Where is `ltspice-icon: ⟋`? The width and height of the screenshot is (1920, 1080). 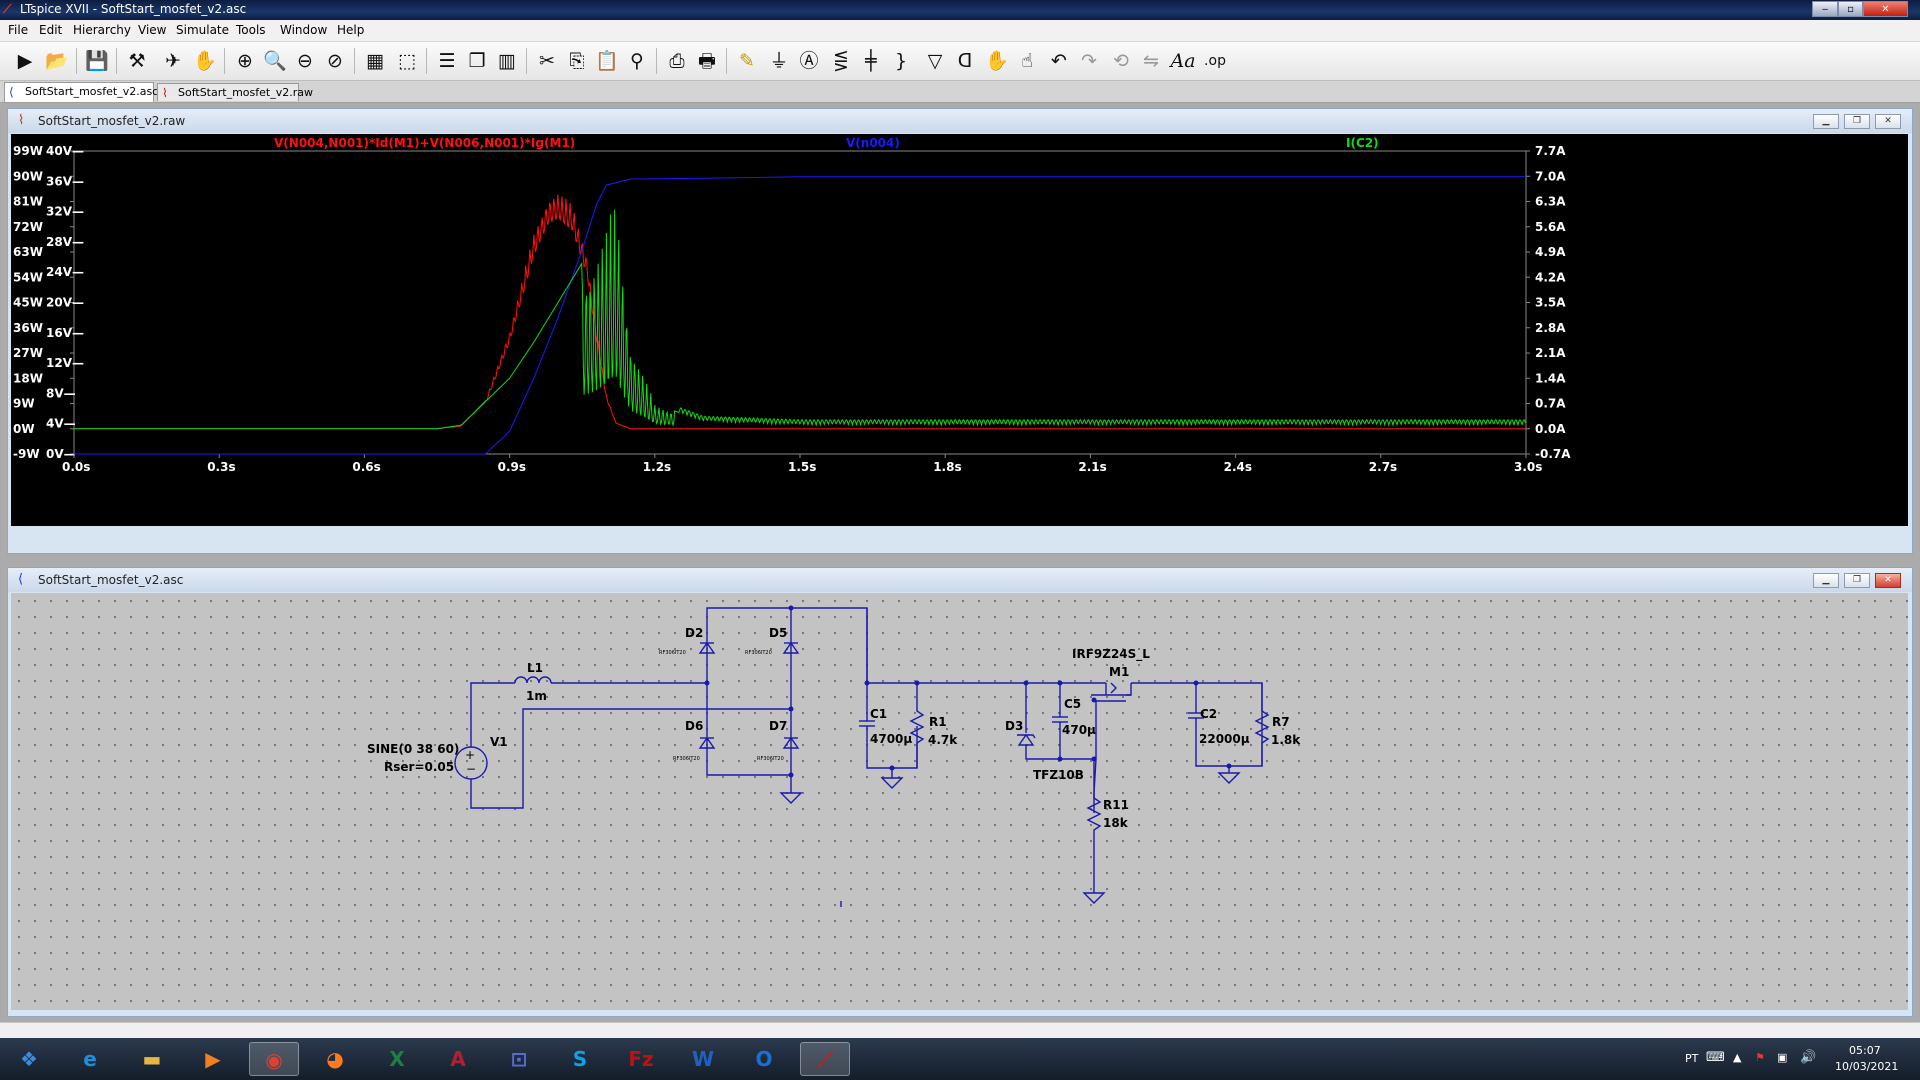
ltspice-icon: ⟋ is located at coordinates (825, 1059).